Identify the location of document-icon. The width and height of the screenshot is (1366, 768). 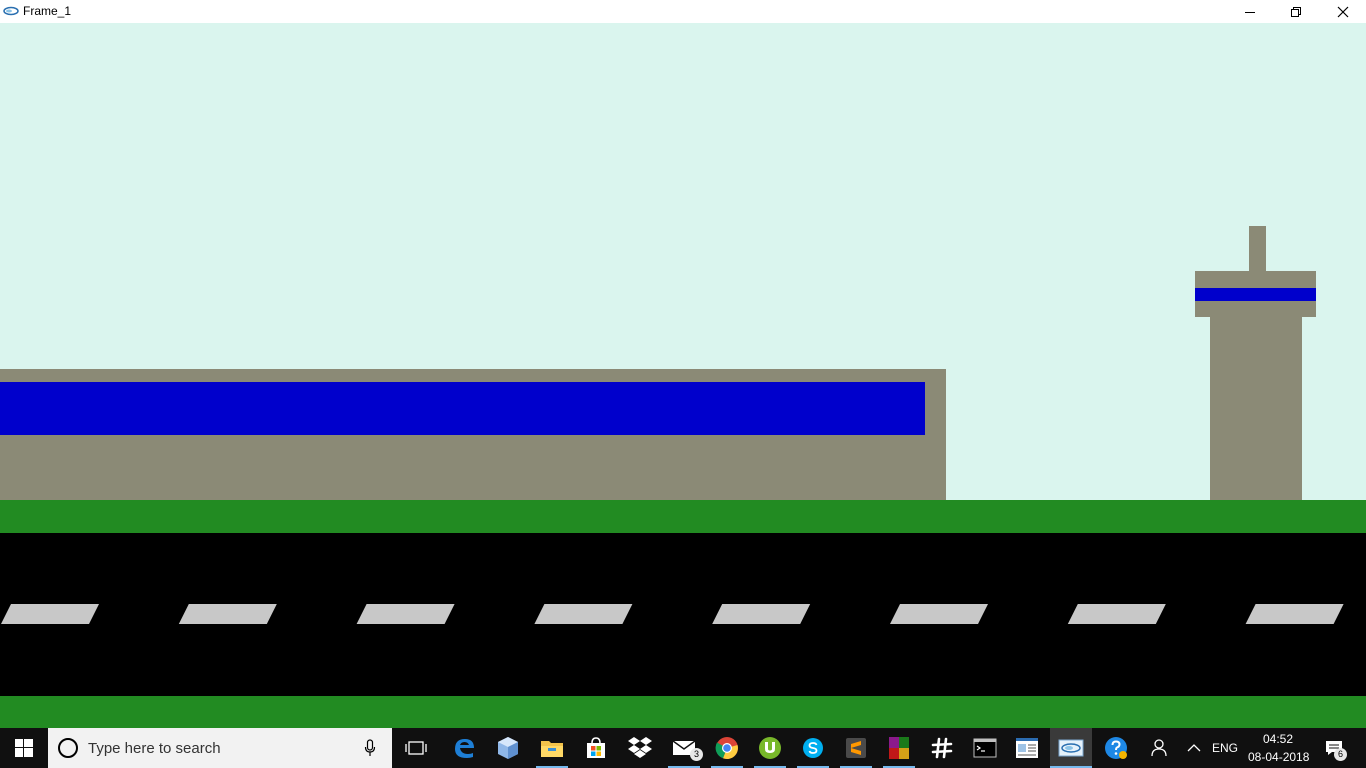
(1027, 748).